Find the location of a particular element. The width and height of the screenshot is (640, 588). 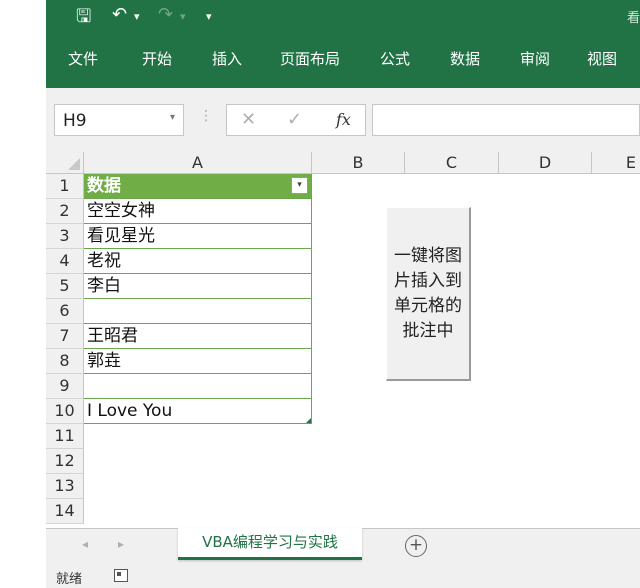

formula-bar: H9 ▾ ⋮ ✕ ✓ fx is located at coordinates (343, 123).